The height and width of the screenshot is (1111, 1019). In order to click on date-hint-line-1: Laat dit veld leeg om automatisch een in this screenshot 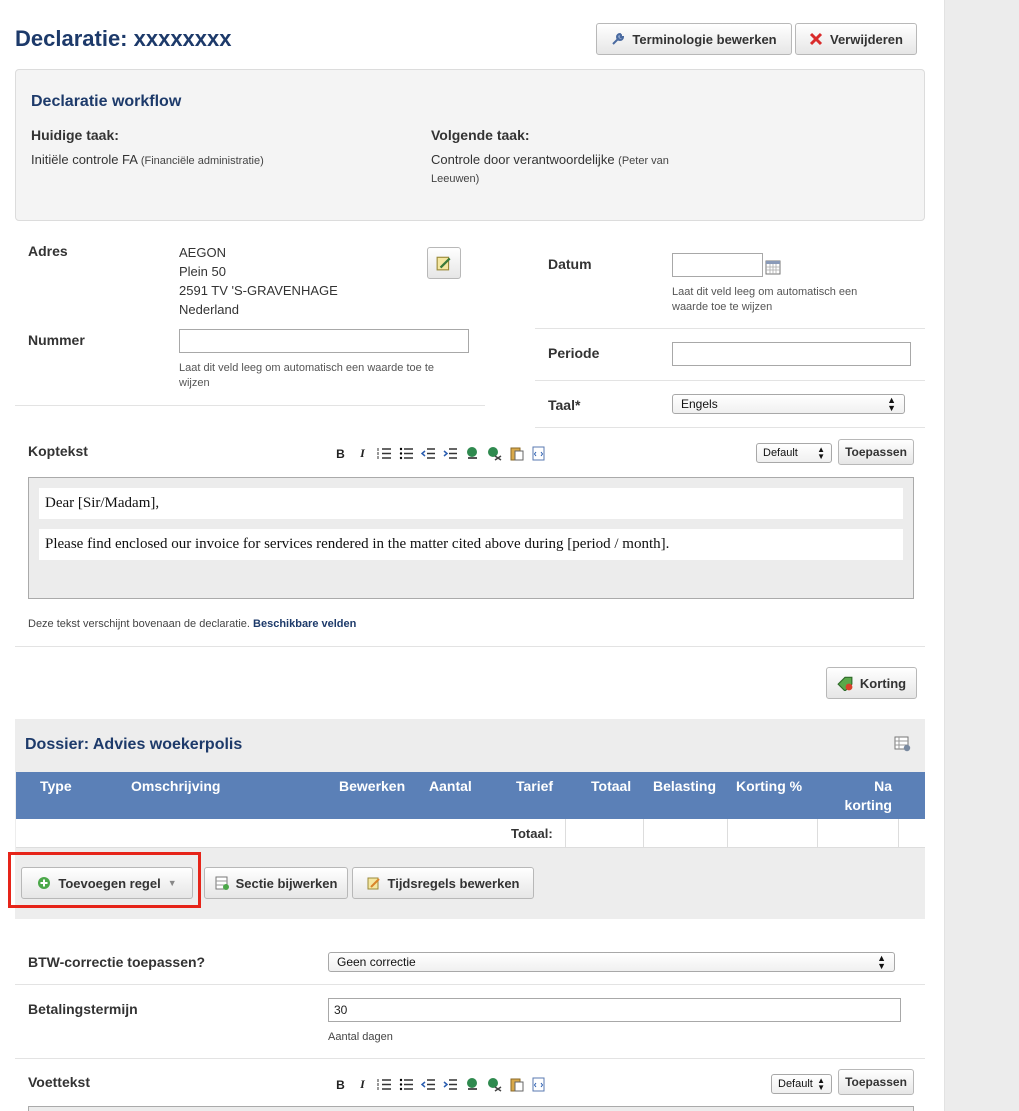, I will do `click(765, 292)`.